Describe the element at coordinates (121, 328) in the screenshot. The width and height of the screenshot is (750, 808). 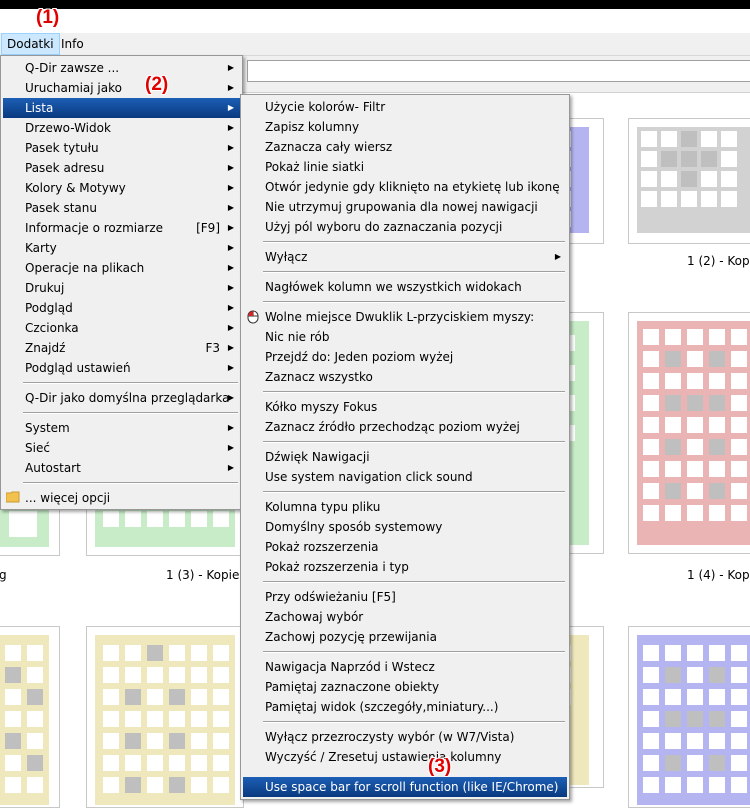
I see `menu-item-czcionka: Czcionka ▶` at that location.